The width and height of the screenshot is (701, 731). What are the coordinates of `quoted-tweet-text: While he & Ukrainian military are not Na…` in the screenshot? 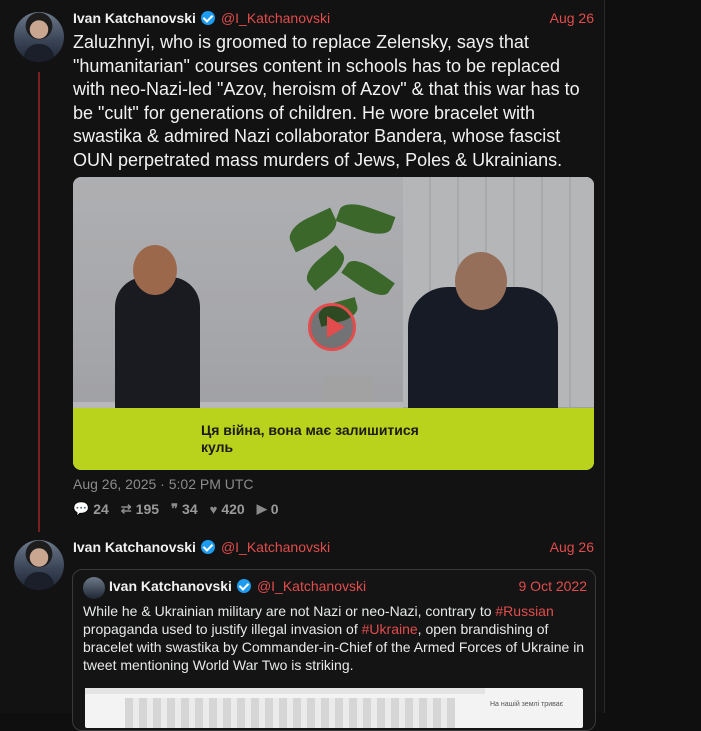 It's located at (335, 638).